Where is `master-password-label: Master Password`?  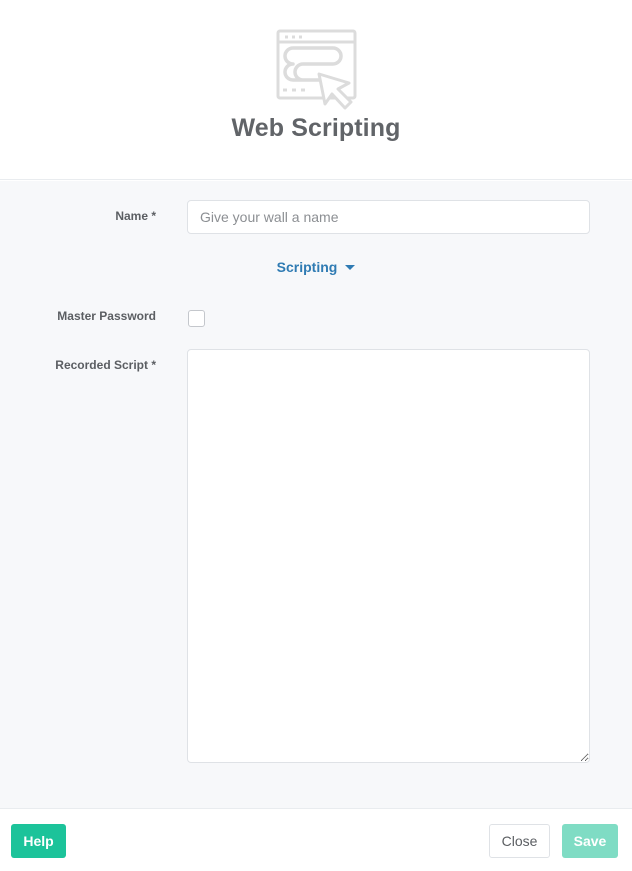
master-password-label: Master Password is located at coordinates (106, 316).